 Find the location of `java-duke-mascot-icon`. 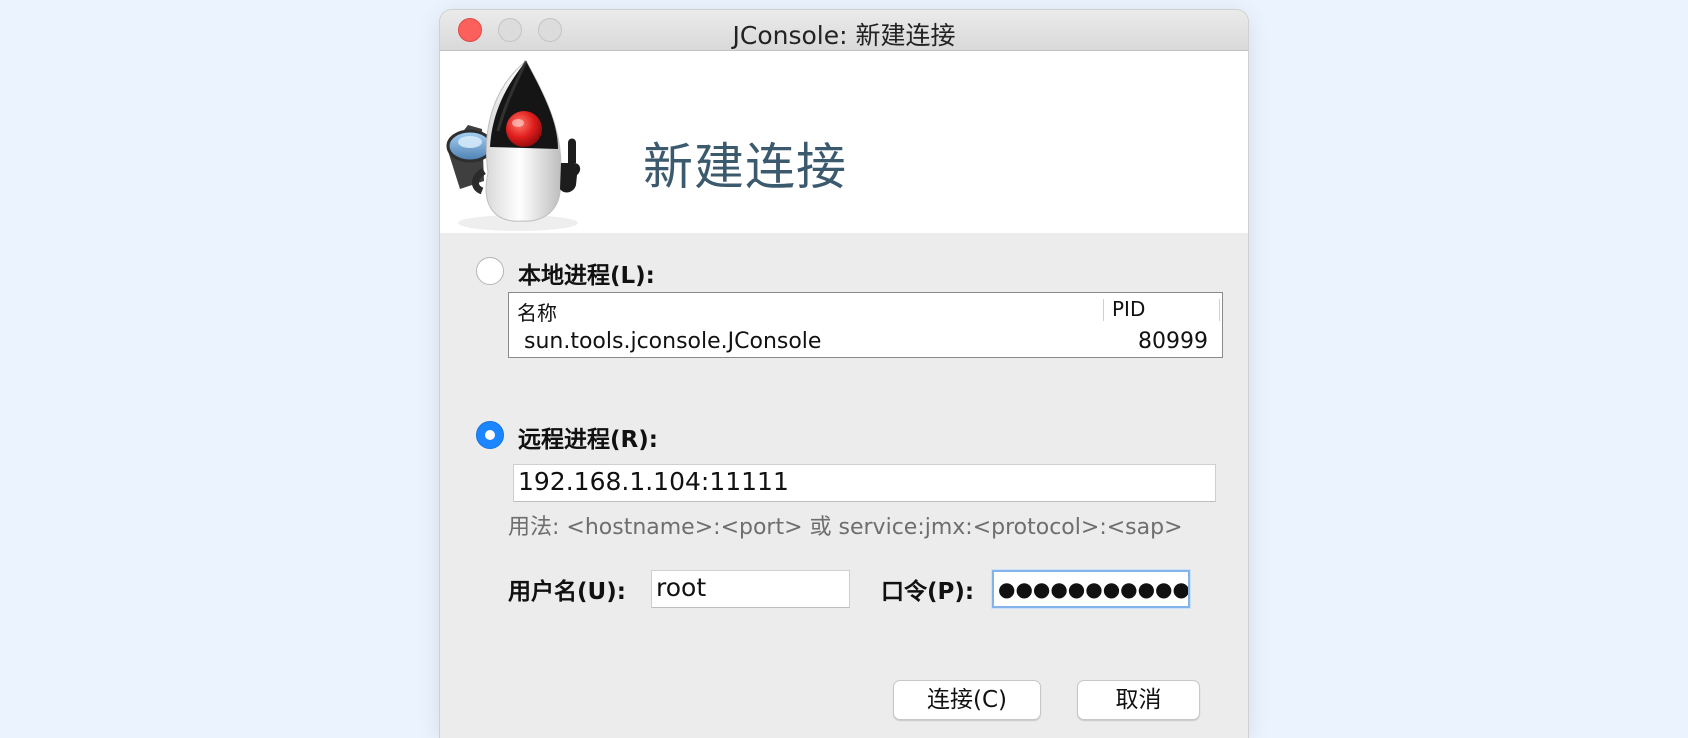

java-duke-mascot-icon is located at coordinates (513, 145).